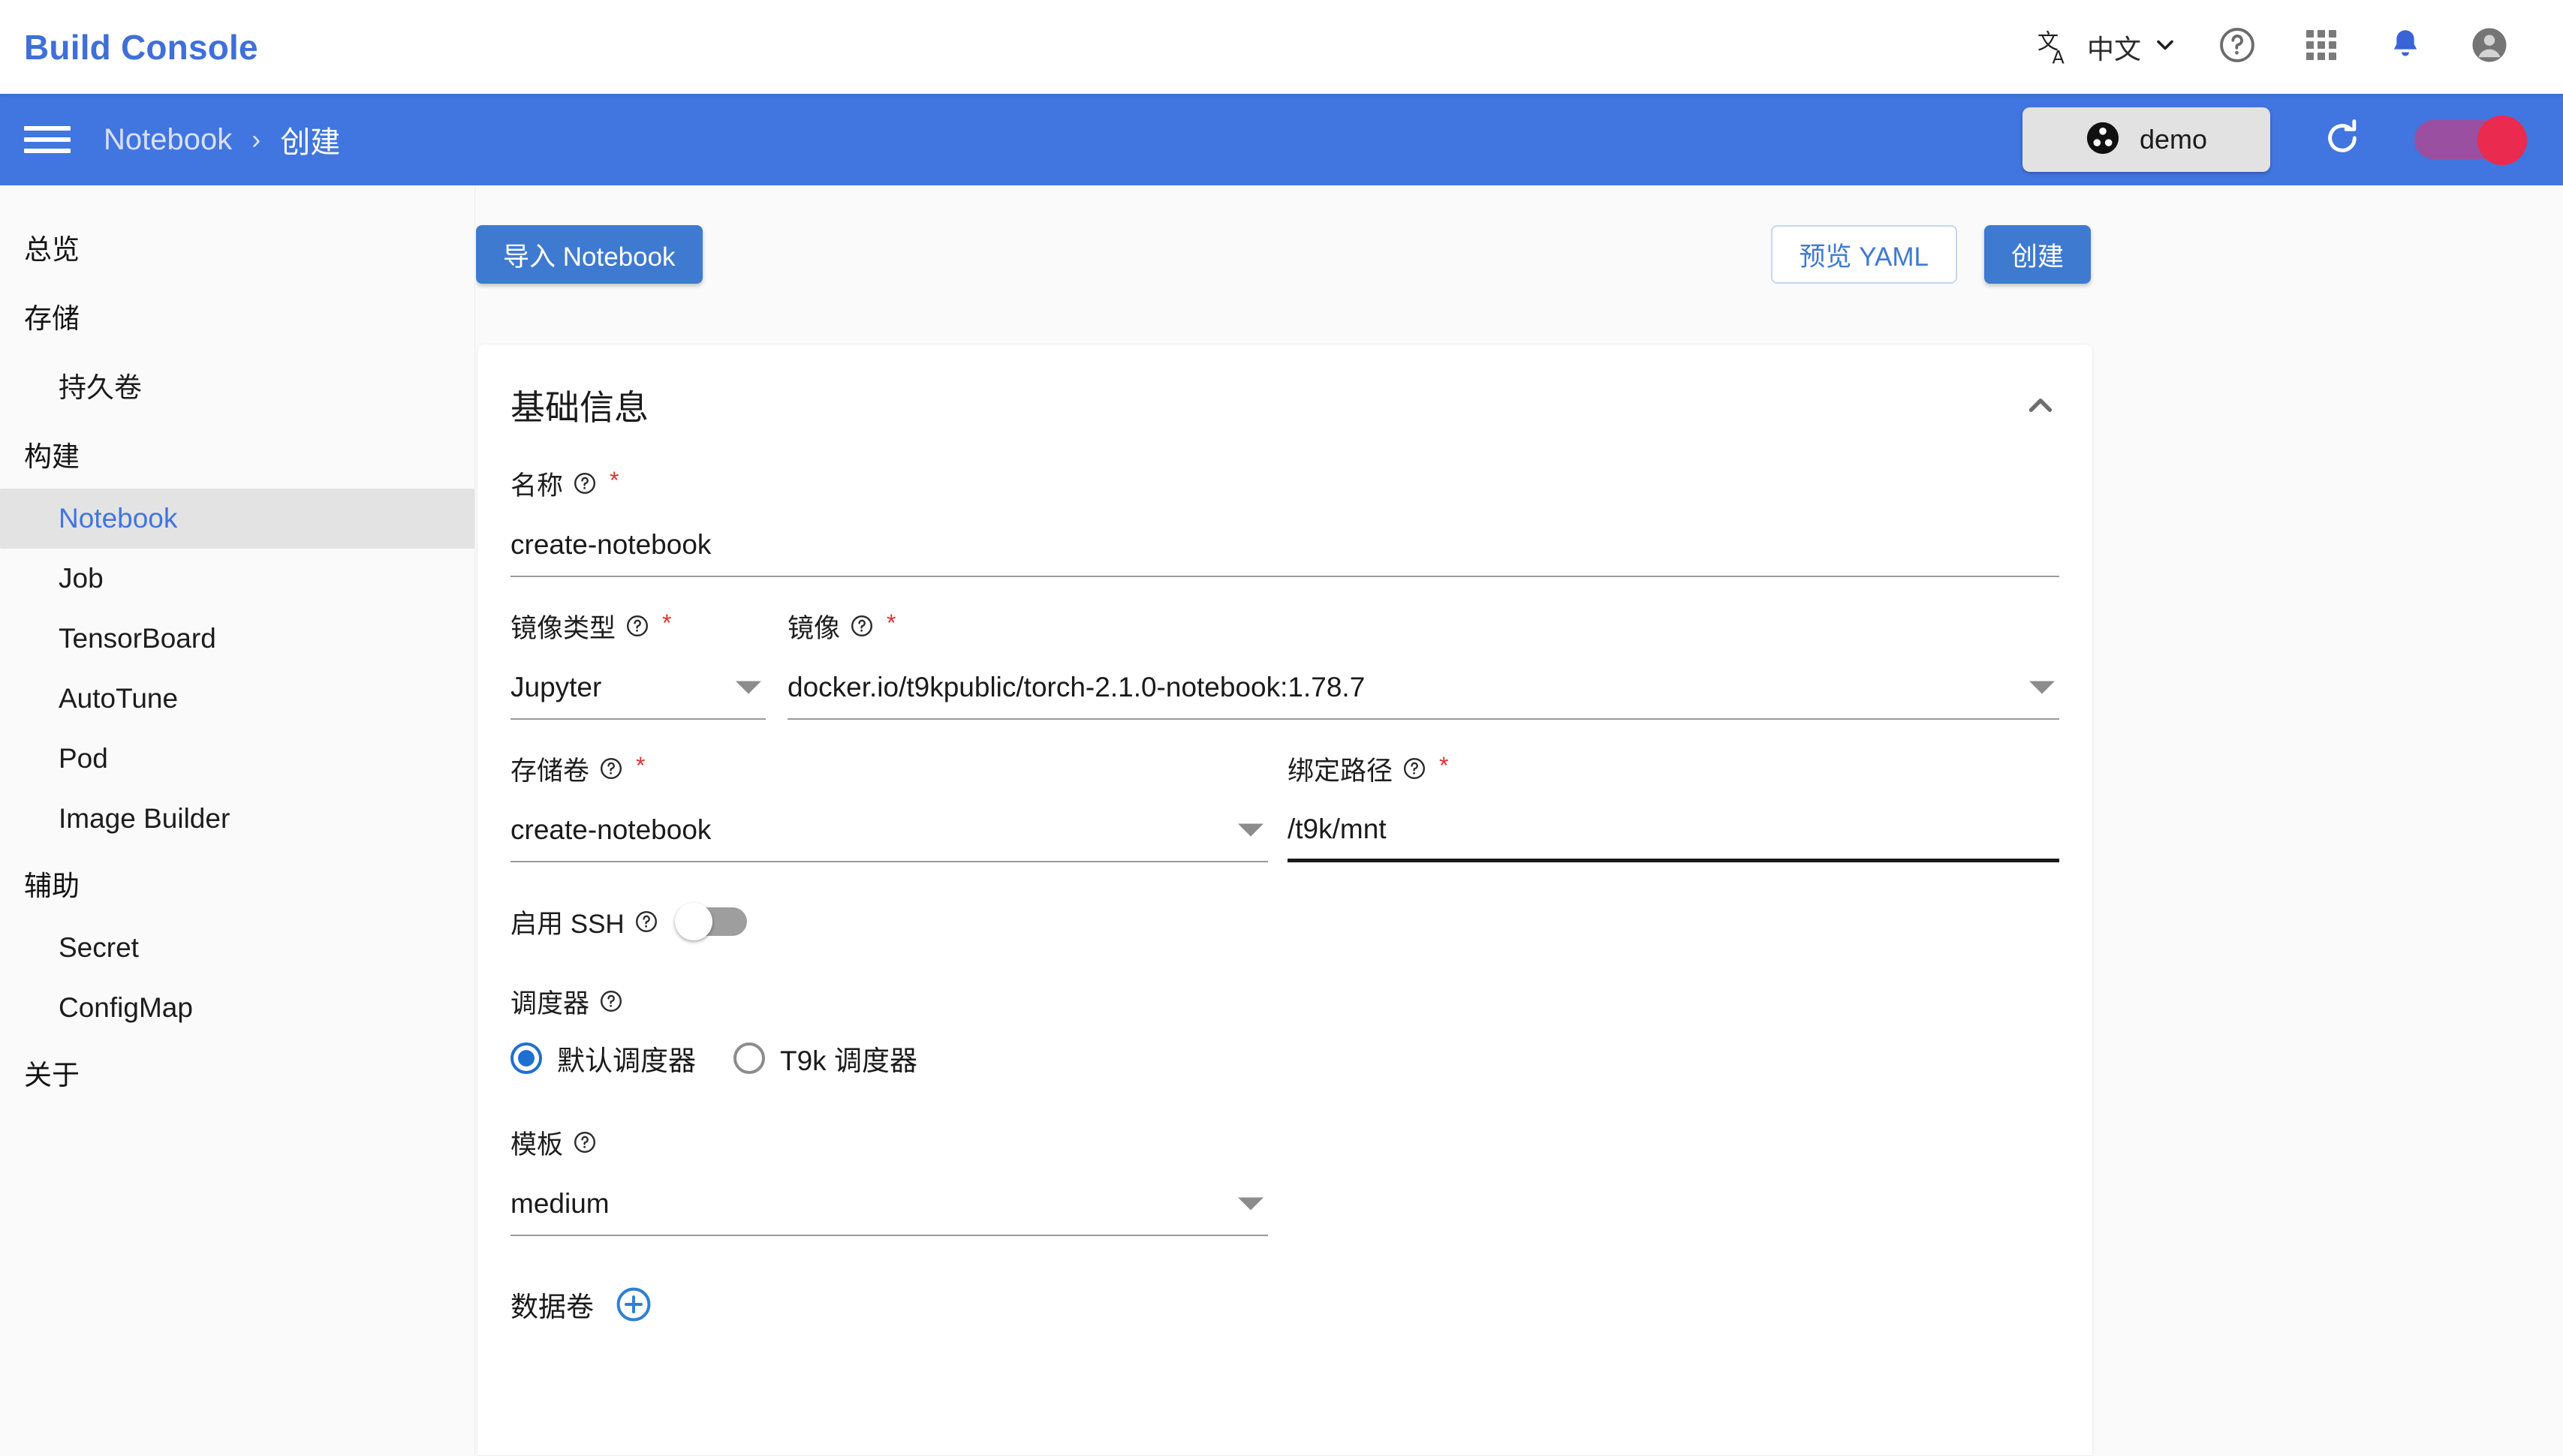 The image size is (2563, 1456). I want to click on notifications-button, so click(2405, 47).